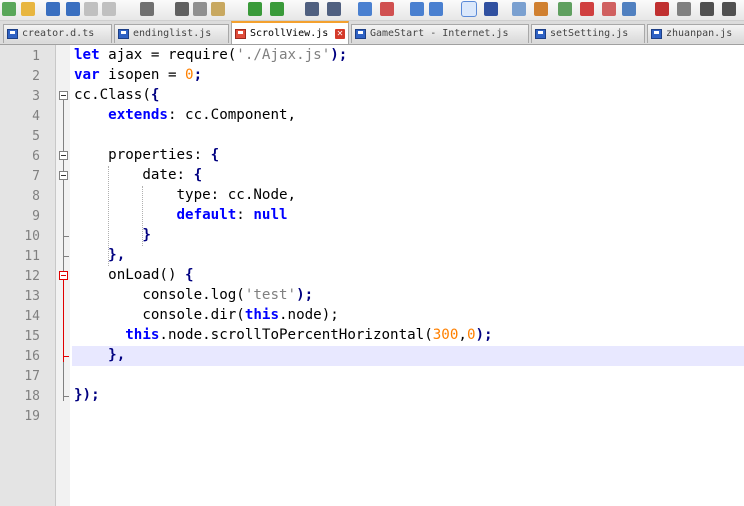 The height and width of the screenshot is (506, 744). Describe the element at coordinates (270, 215) in the screenshot. I see `code-token: null` at that location.